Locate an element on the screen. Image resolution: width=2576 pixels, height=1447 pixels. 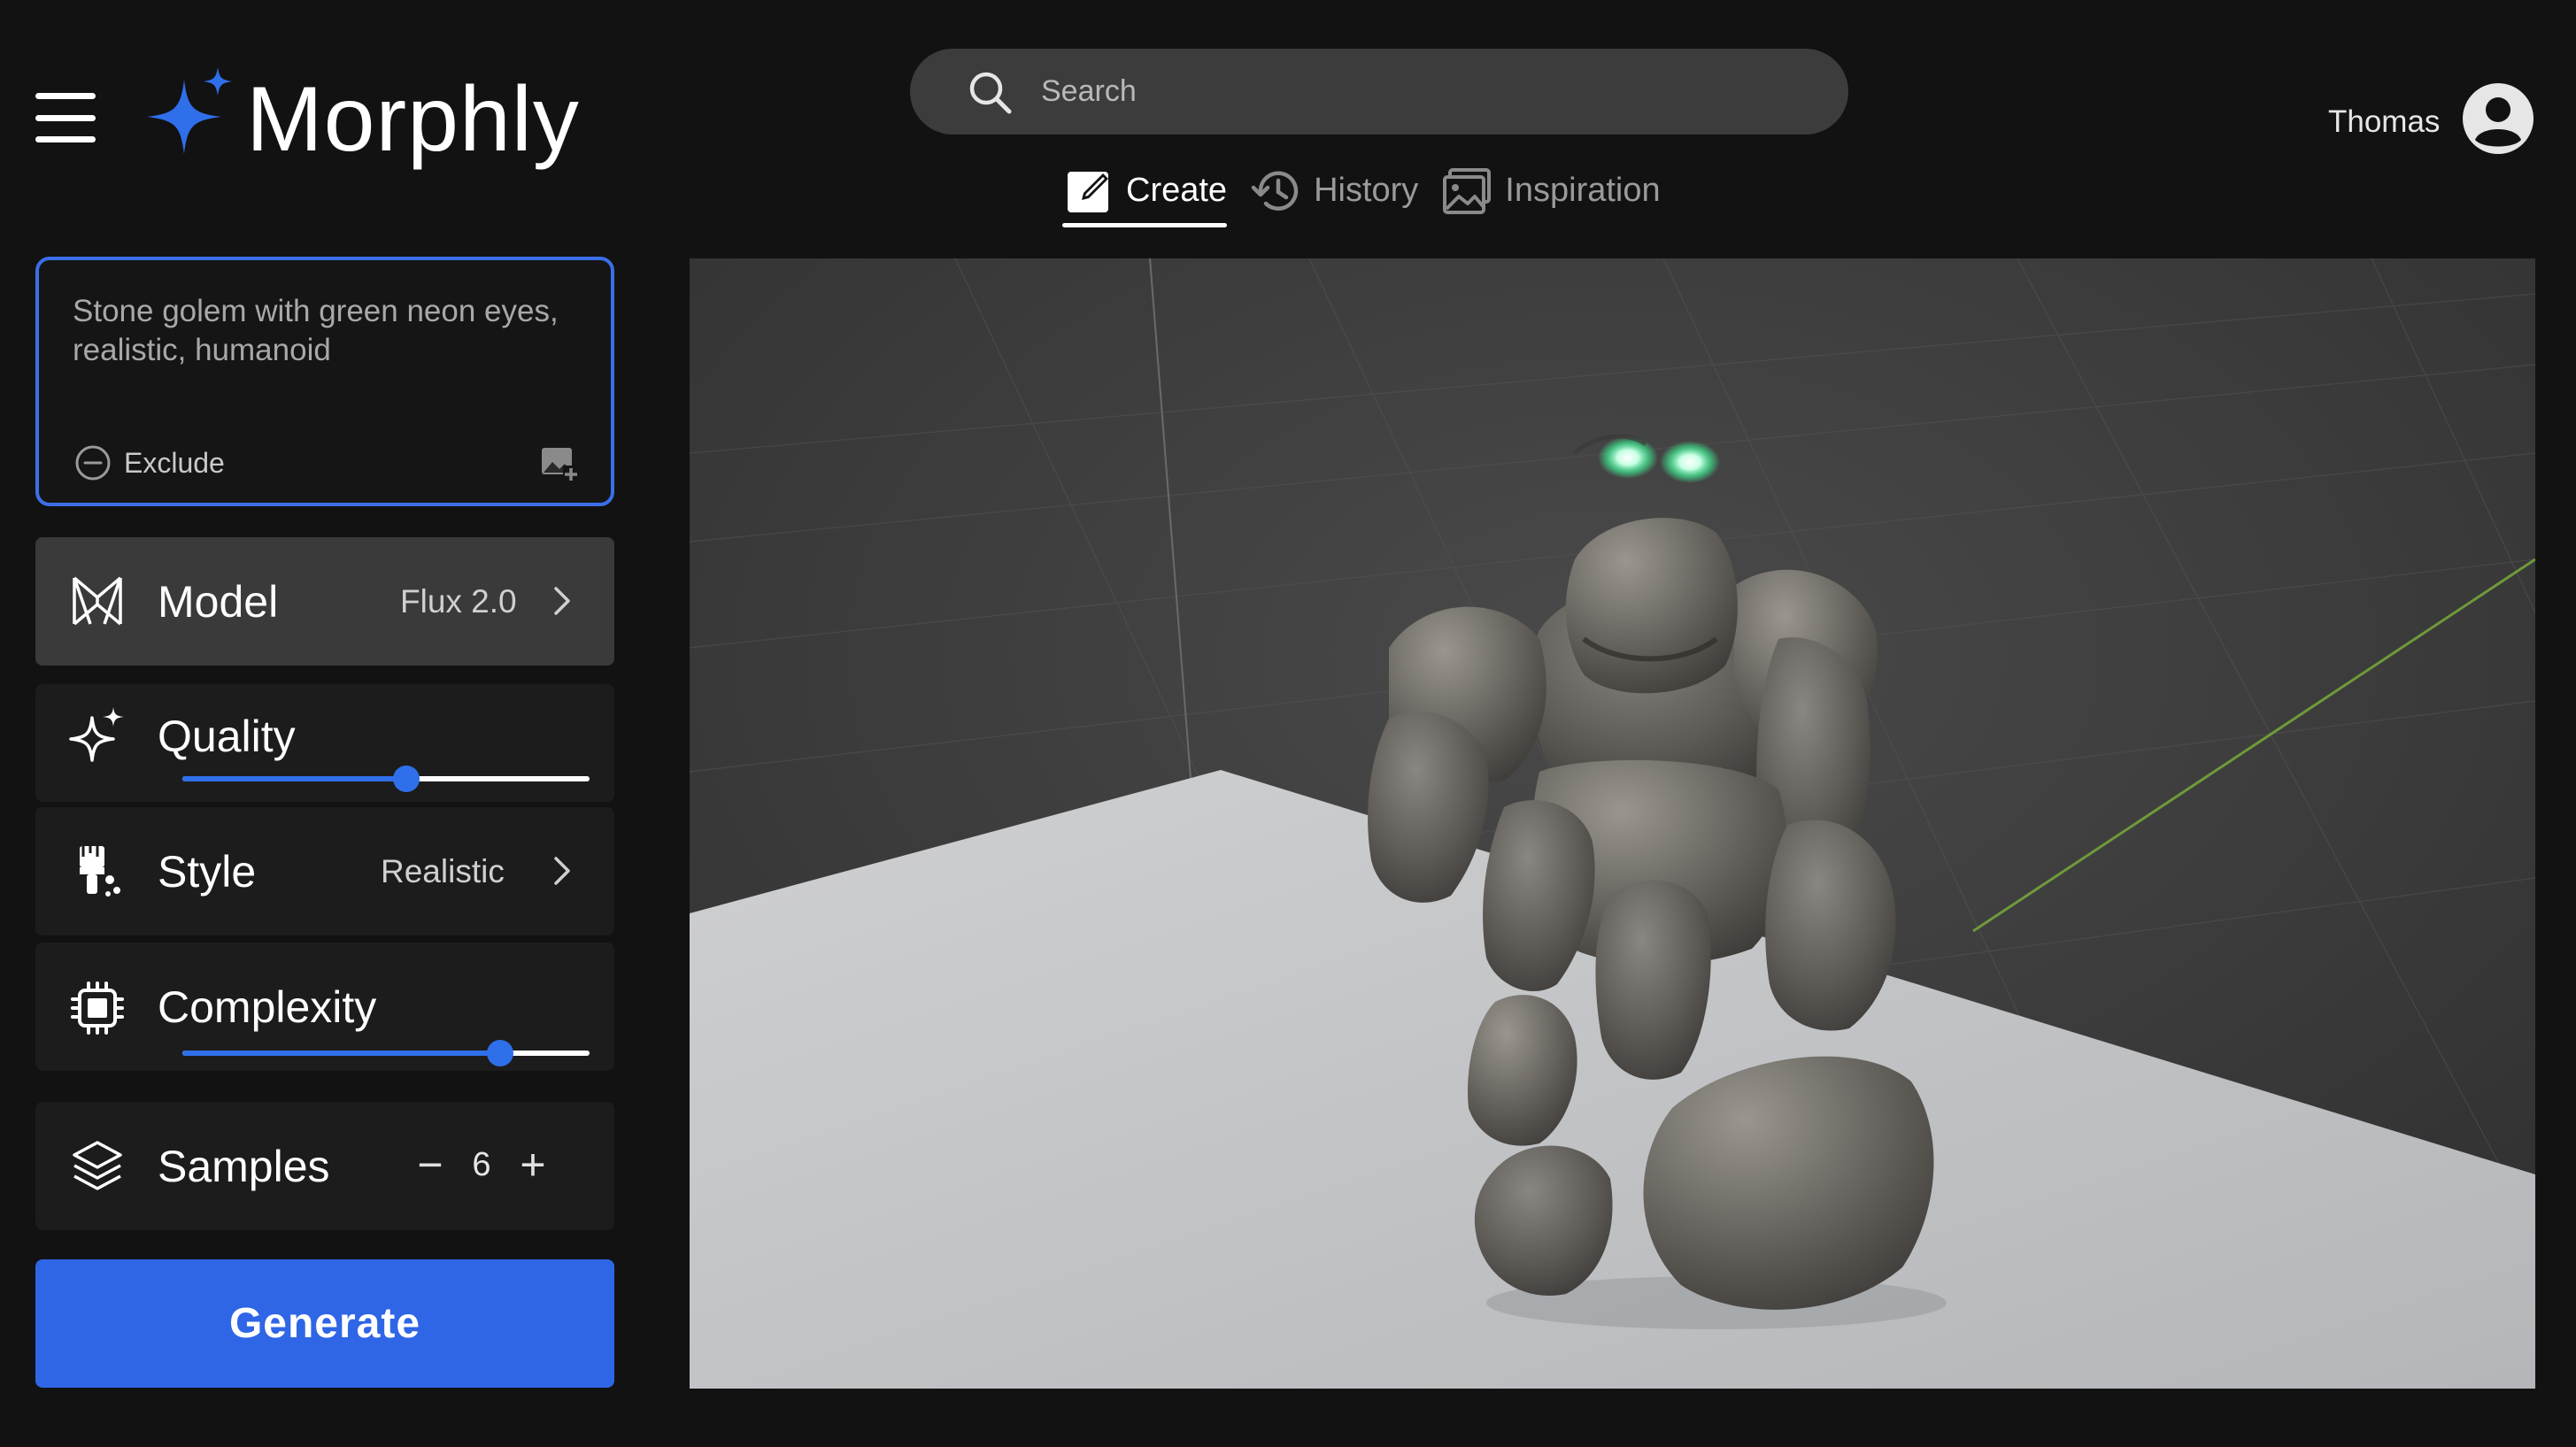
quality-panel: Quality is located at coordinates (324, 743).